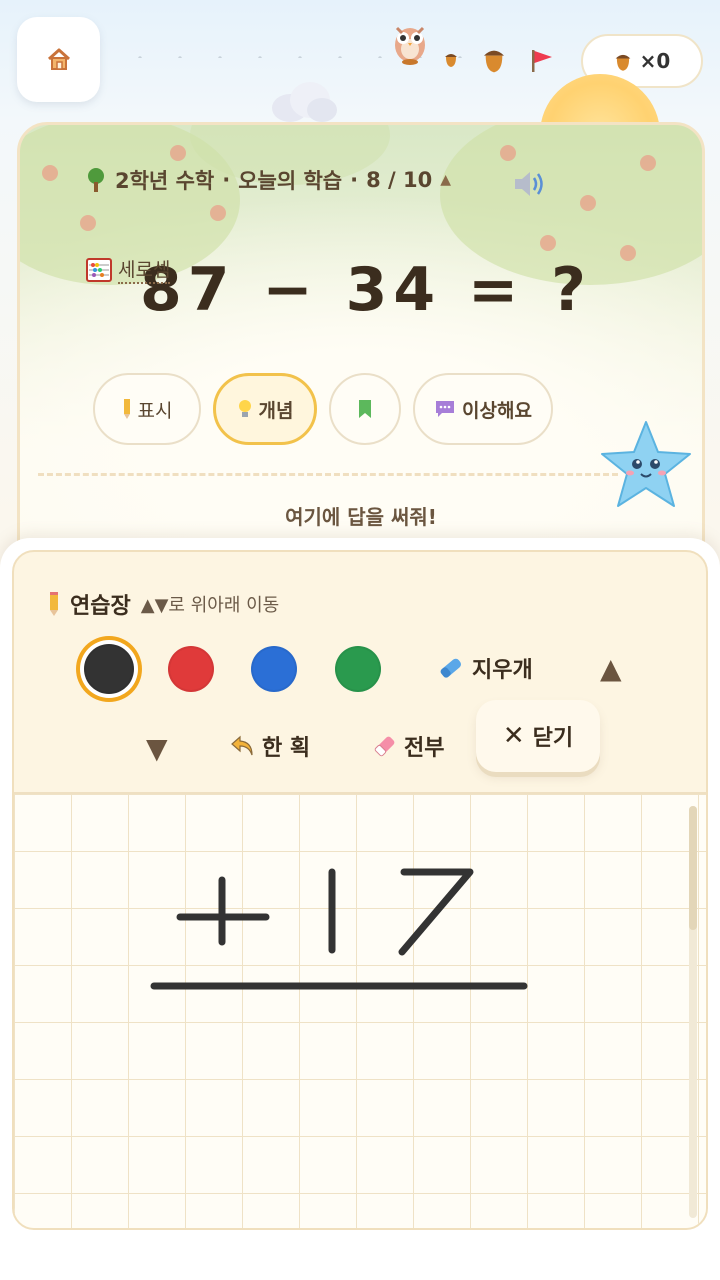  Describe the element at coordinates (384, 746) in the screenshot. I see `pink-eraser-icon` at that location.